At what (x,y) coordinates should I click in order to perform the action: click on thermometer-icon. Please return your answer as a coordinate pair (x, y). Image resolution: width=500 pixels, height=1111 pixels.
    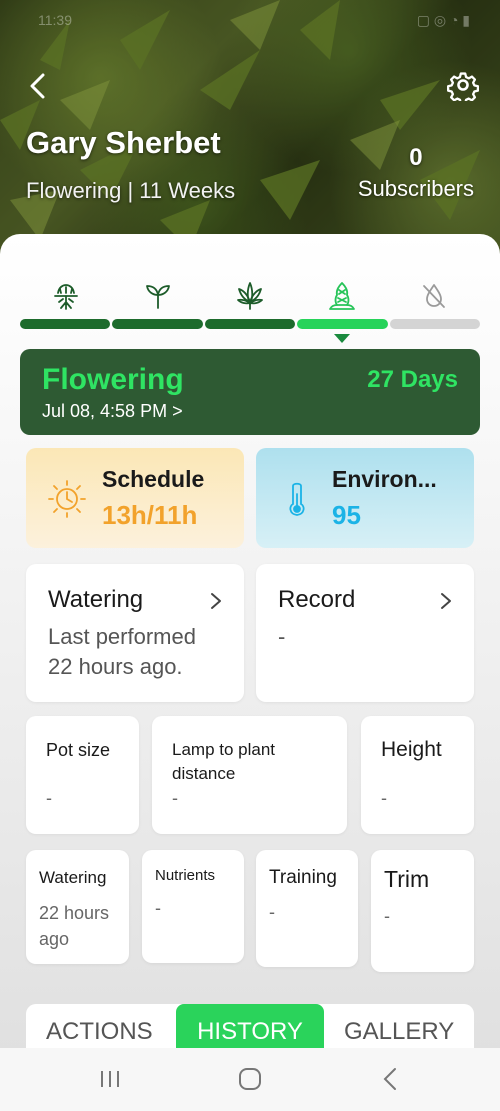
    Looking at the image, I should click on (297, 499).